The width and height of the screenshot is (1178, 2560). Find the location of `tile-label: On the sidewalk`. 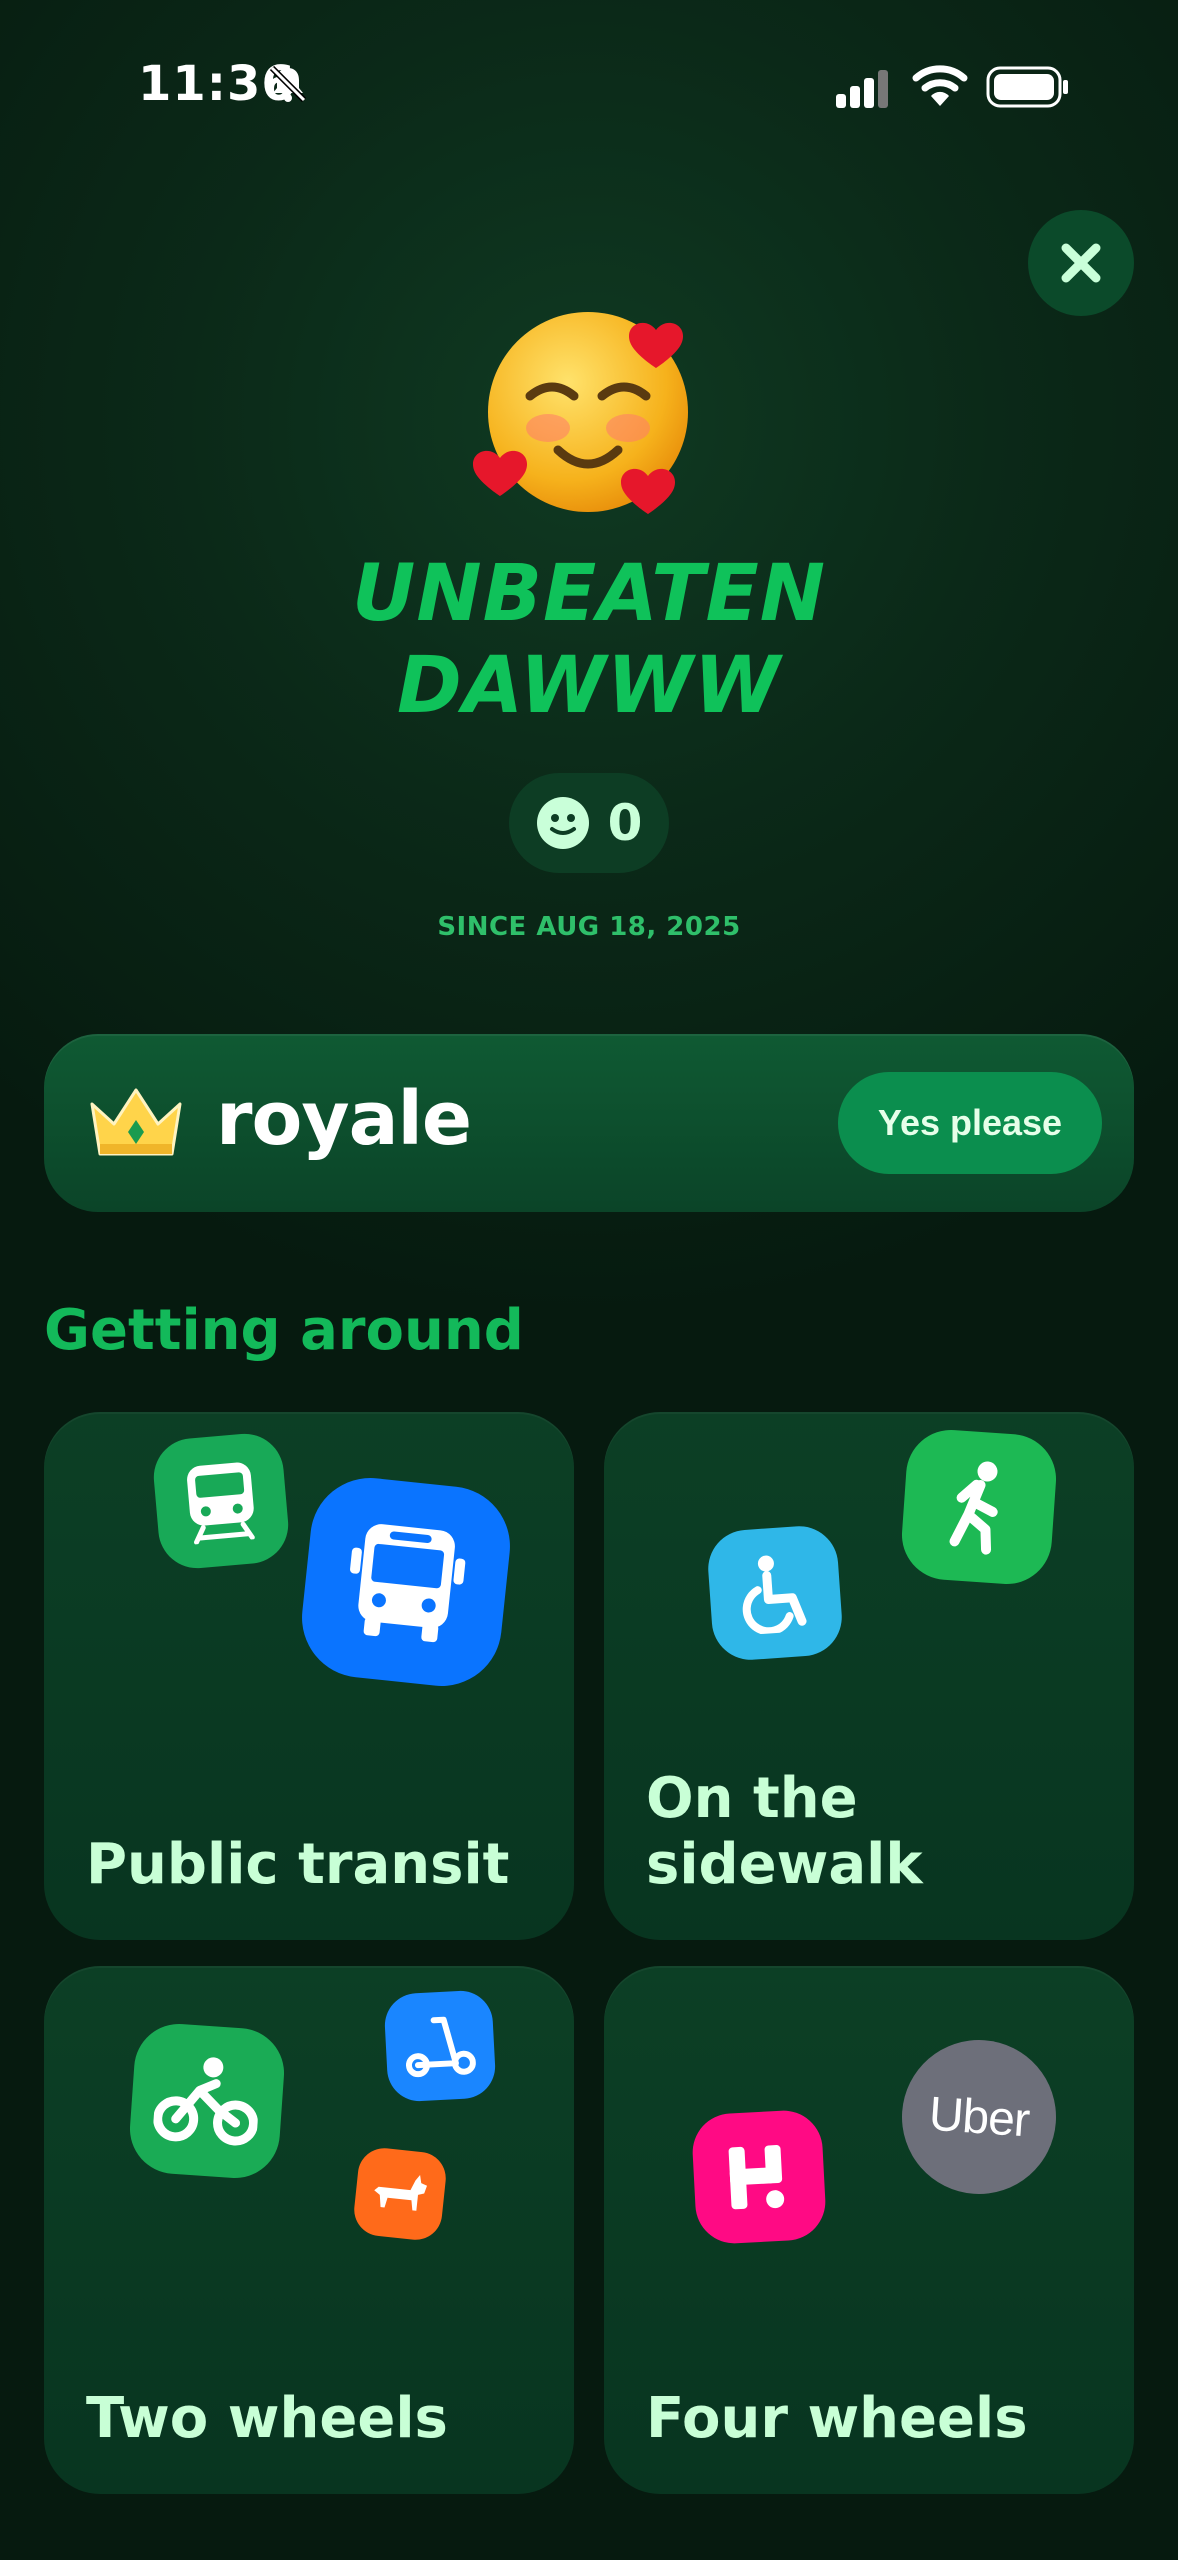

tile-label: On the sidewalk is located at coordinates (784, 1832).